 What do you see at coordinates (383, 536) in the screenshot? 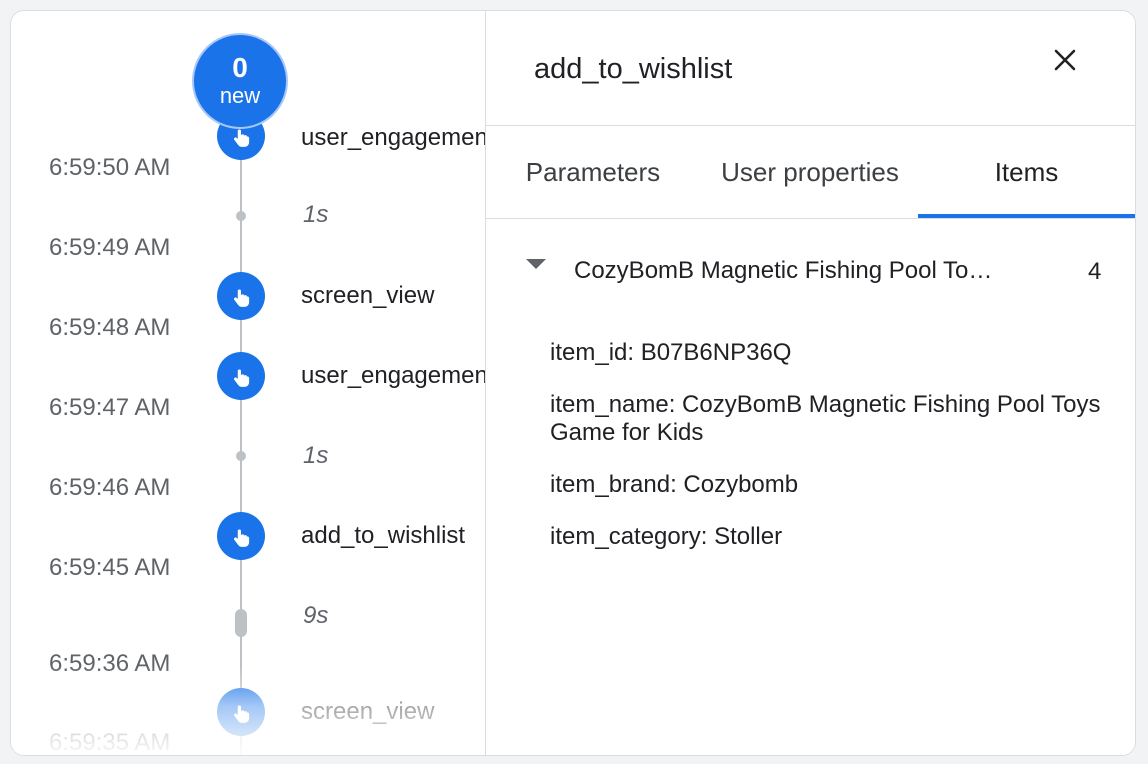
I see `event-name: add_to_wishlist` at bounding box center [383, 536].